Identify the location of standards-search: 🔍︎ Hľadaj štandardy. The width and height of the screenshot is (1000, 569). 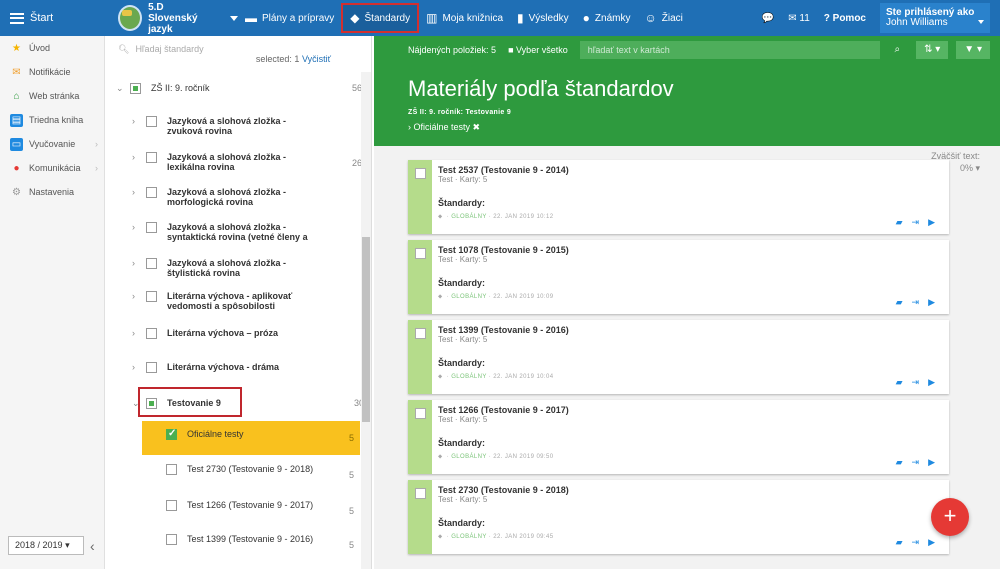
(238, 49).